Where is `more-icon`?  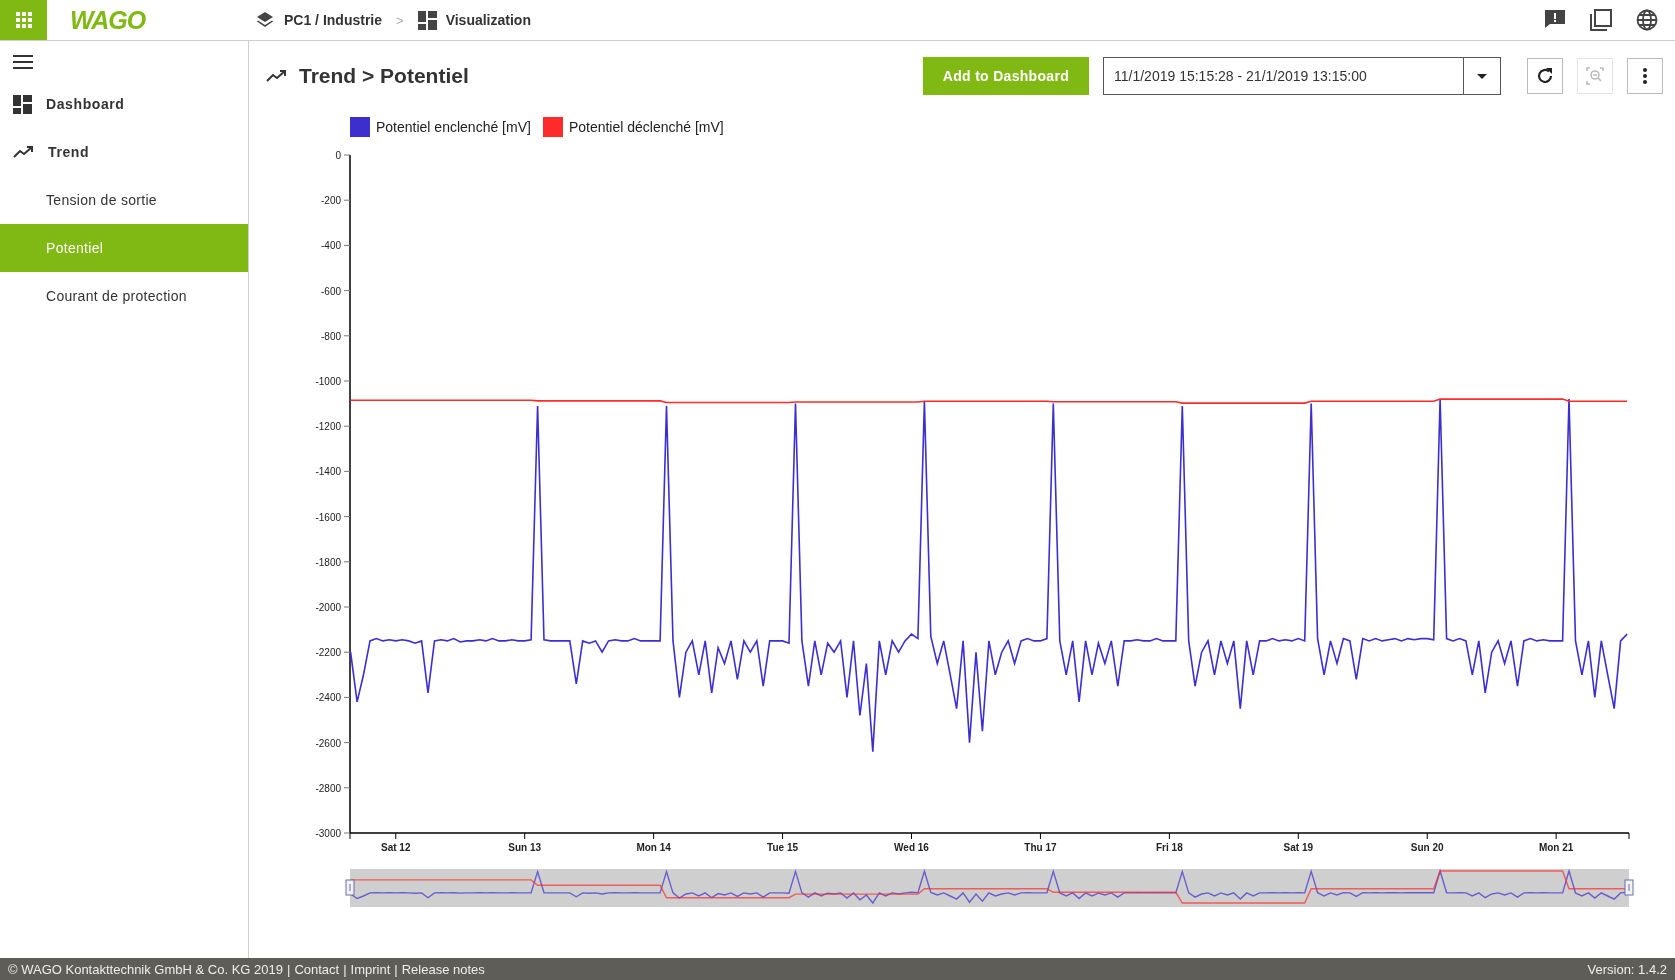 more-icon is located at coordinates (1645, 76).